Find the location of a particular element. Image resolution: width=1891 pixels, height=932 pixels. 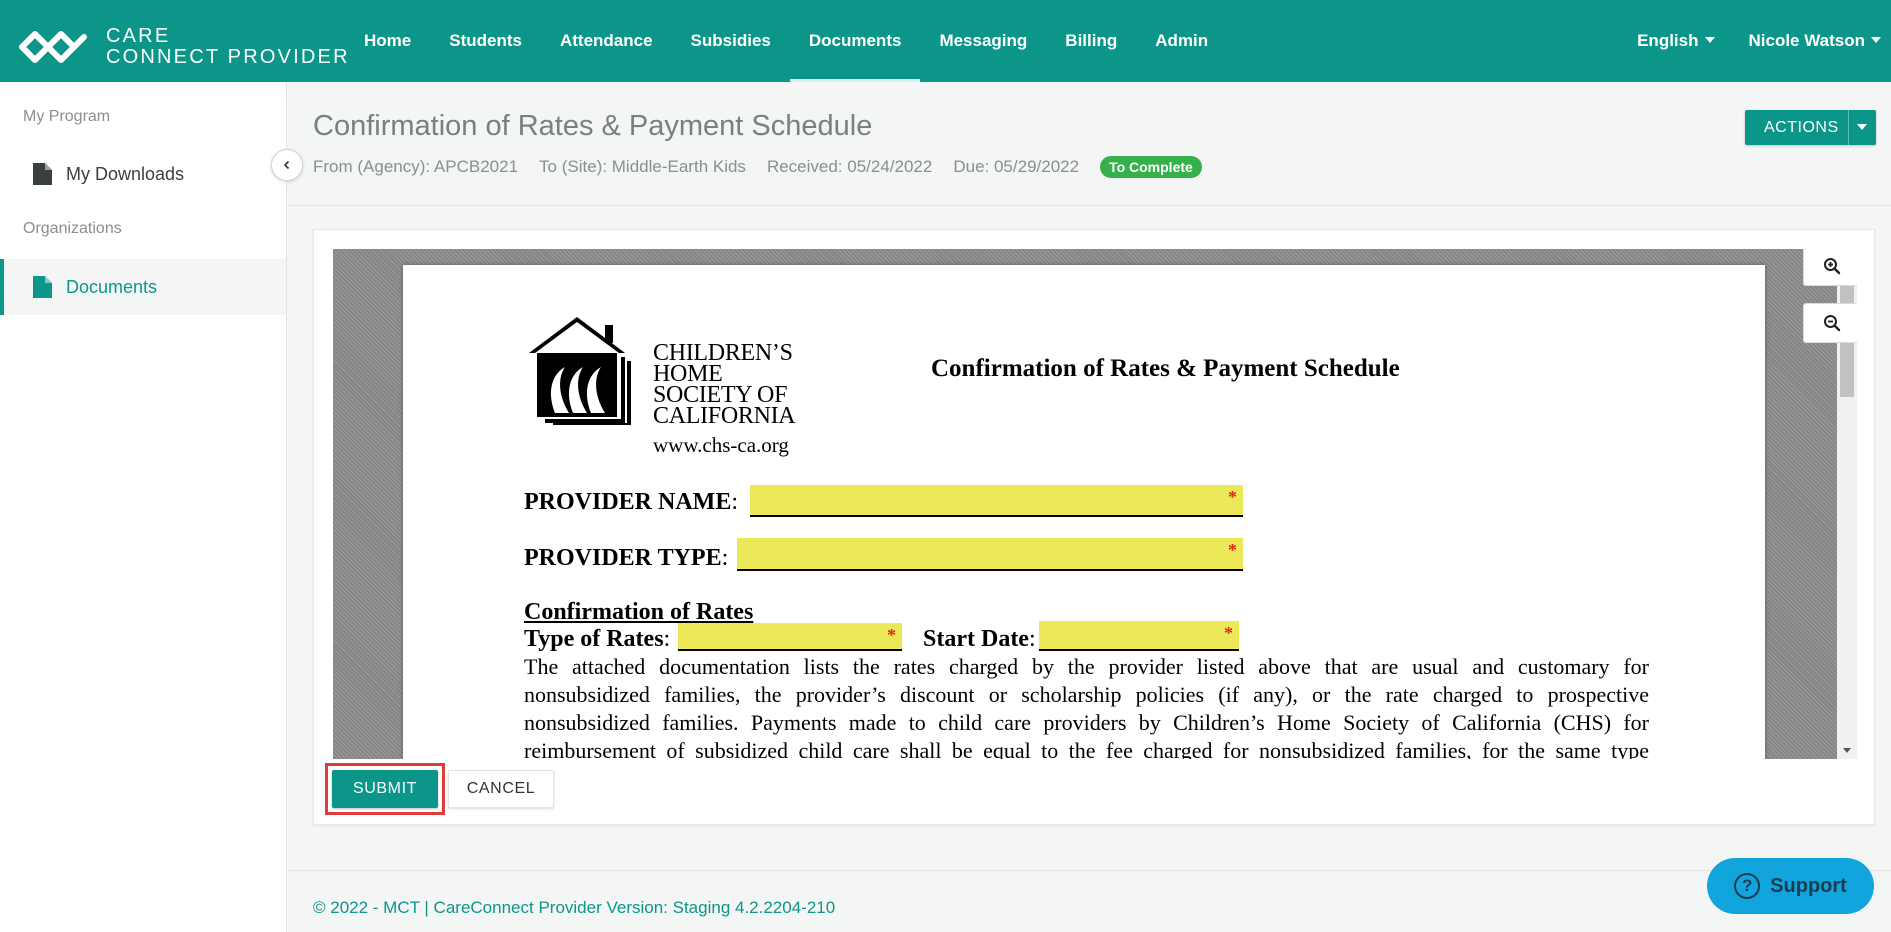

nav-home: Home is located at coordinates (387, 41).